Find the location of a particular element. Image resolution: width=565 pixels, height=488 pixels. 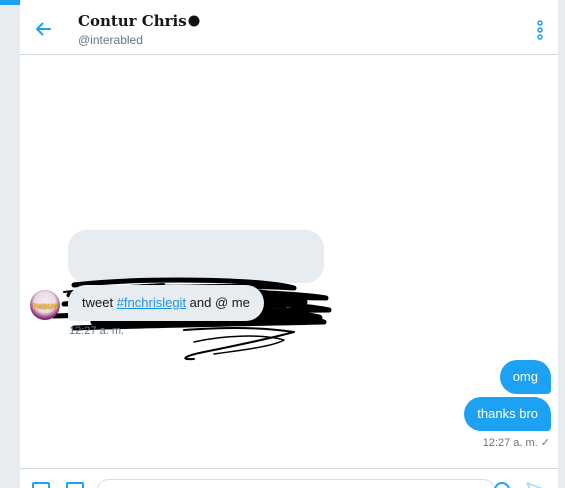

more-vertical-icon is located at coordinates (540, 30).